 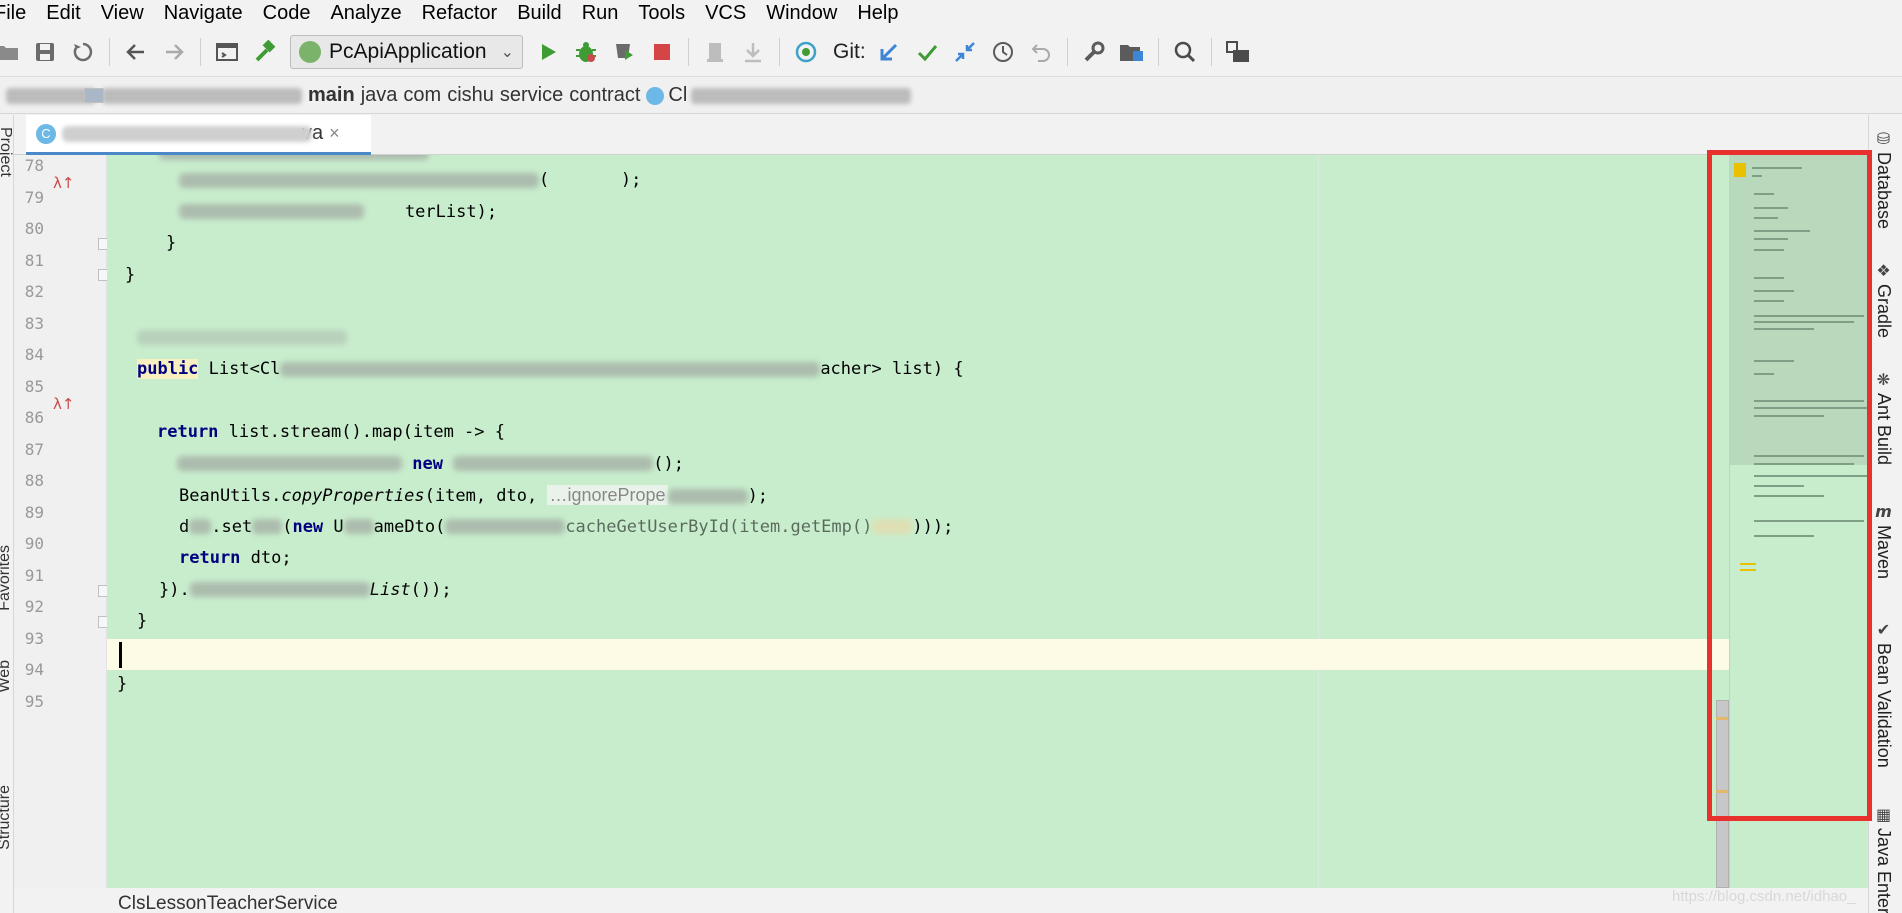 What do you see at coordinates (287, 13) in the screenshot?
I see `menu-code: Code` at bounding box center [287, 13].